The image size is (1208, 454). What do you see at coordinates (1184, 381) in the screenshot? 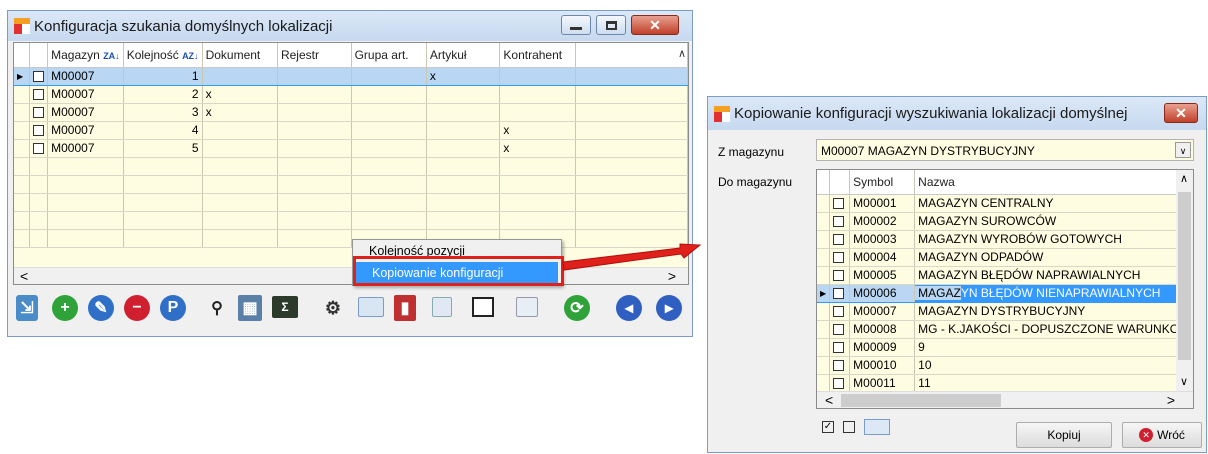
I see `scroll-down-icon: ∨` at bounding box center [1184, 381].